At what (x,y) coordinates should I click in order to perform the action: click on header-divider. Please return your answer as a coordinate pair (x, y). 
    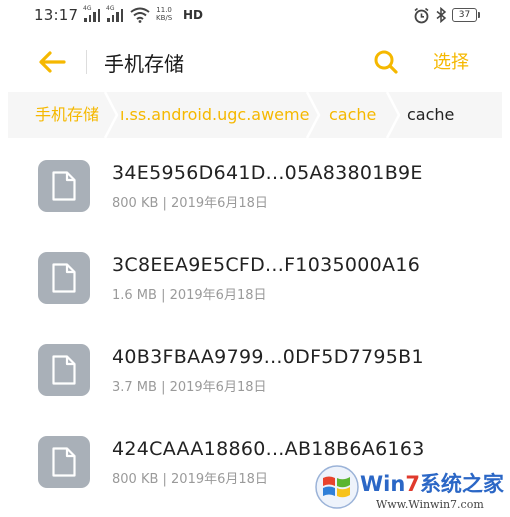
    Looking at the image, I should click on (86, 62).